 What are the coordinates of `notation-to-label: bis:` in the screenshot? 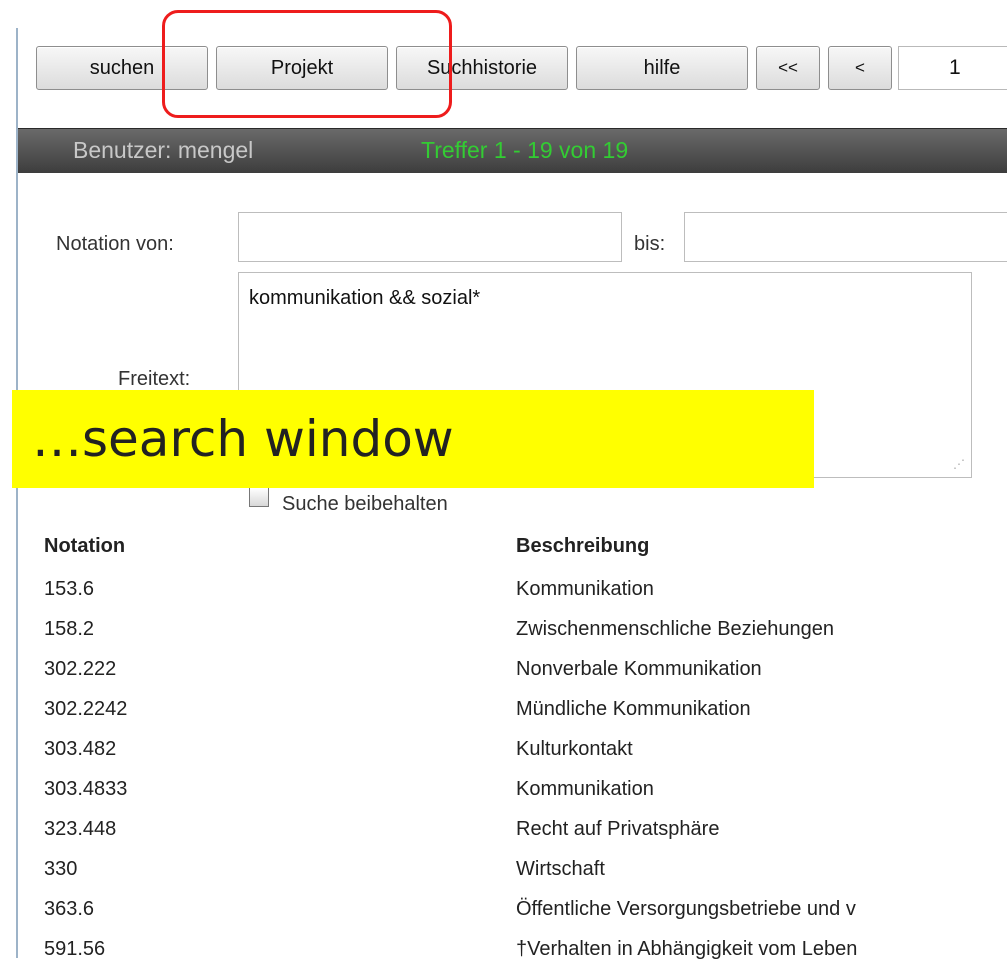 It's located at (650, 244).